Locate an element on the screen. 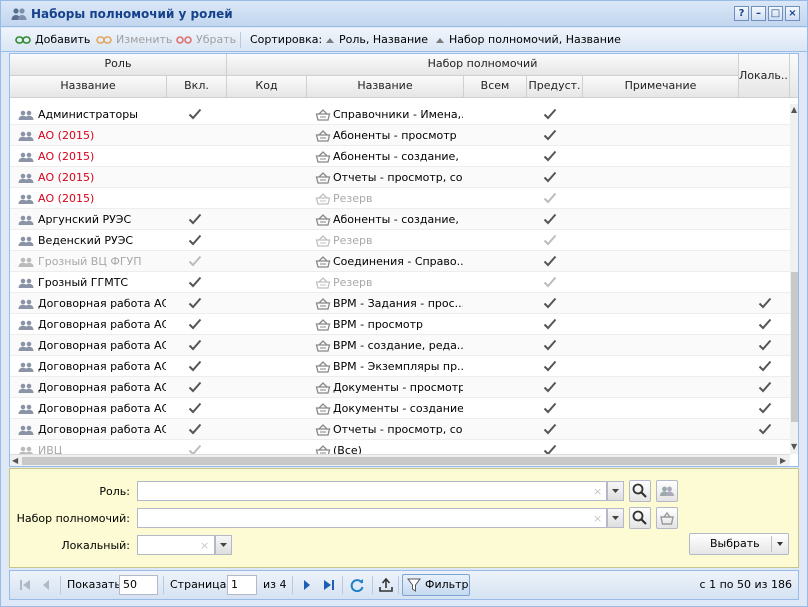  set-search-button is located at coordinates (640, 518).